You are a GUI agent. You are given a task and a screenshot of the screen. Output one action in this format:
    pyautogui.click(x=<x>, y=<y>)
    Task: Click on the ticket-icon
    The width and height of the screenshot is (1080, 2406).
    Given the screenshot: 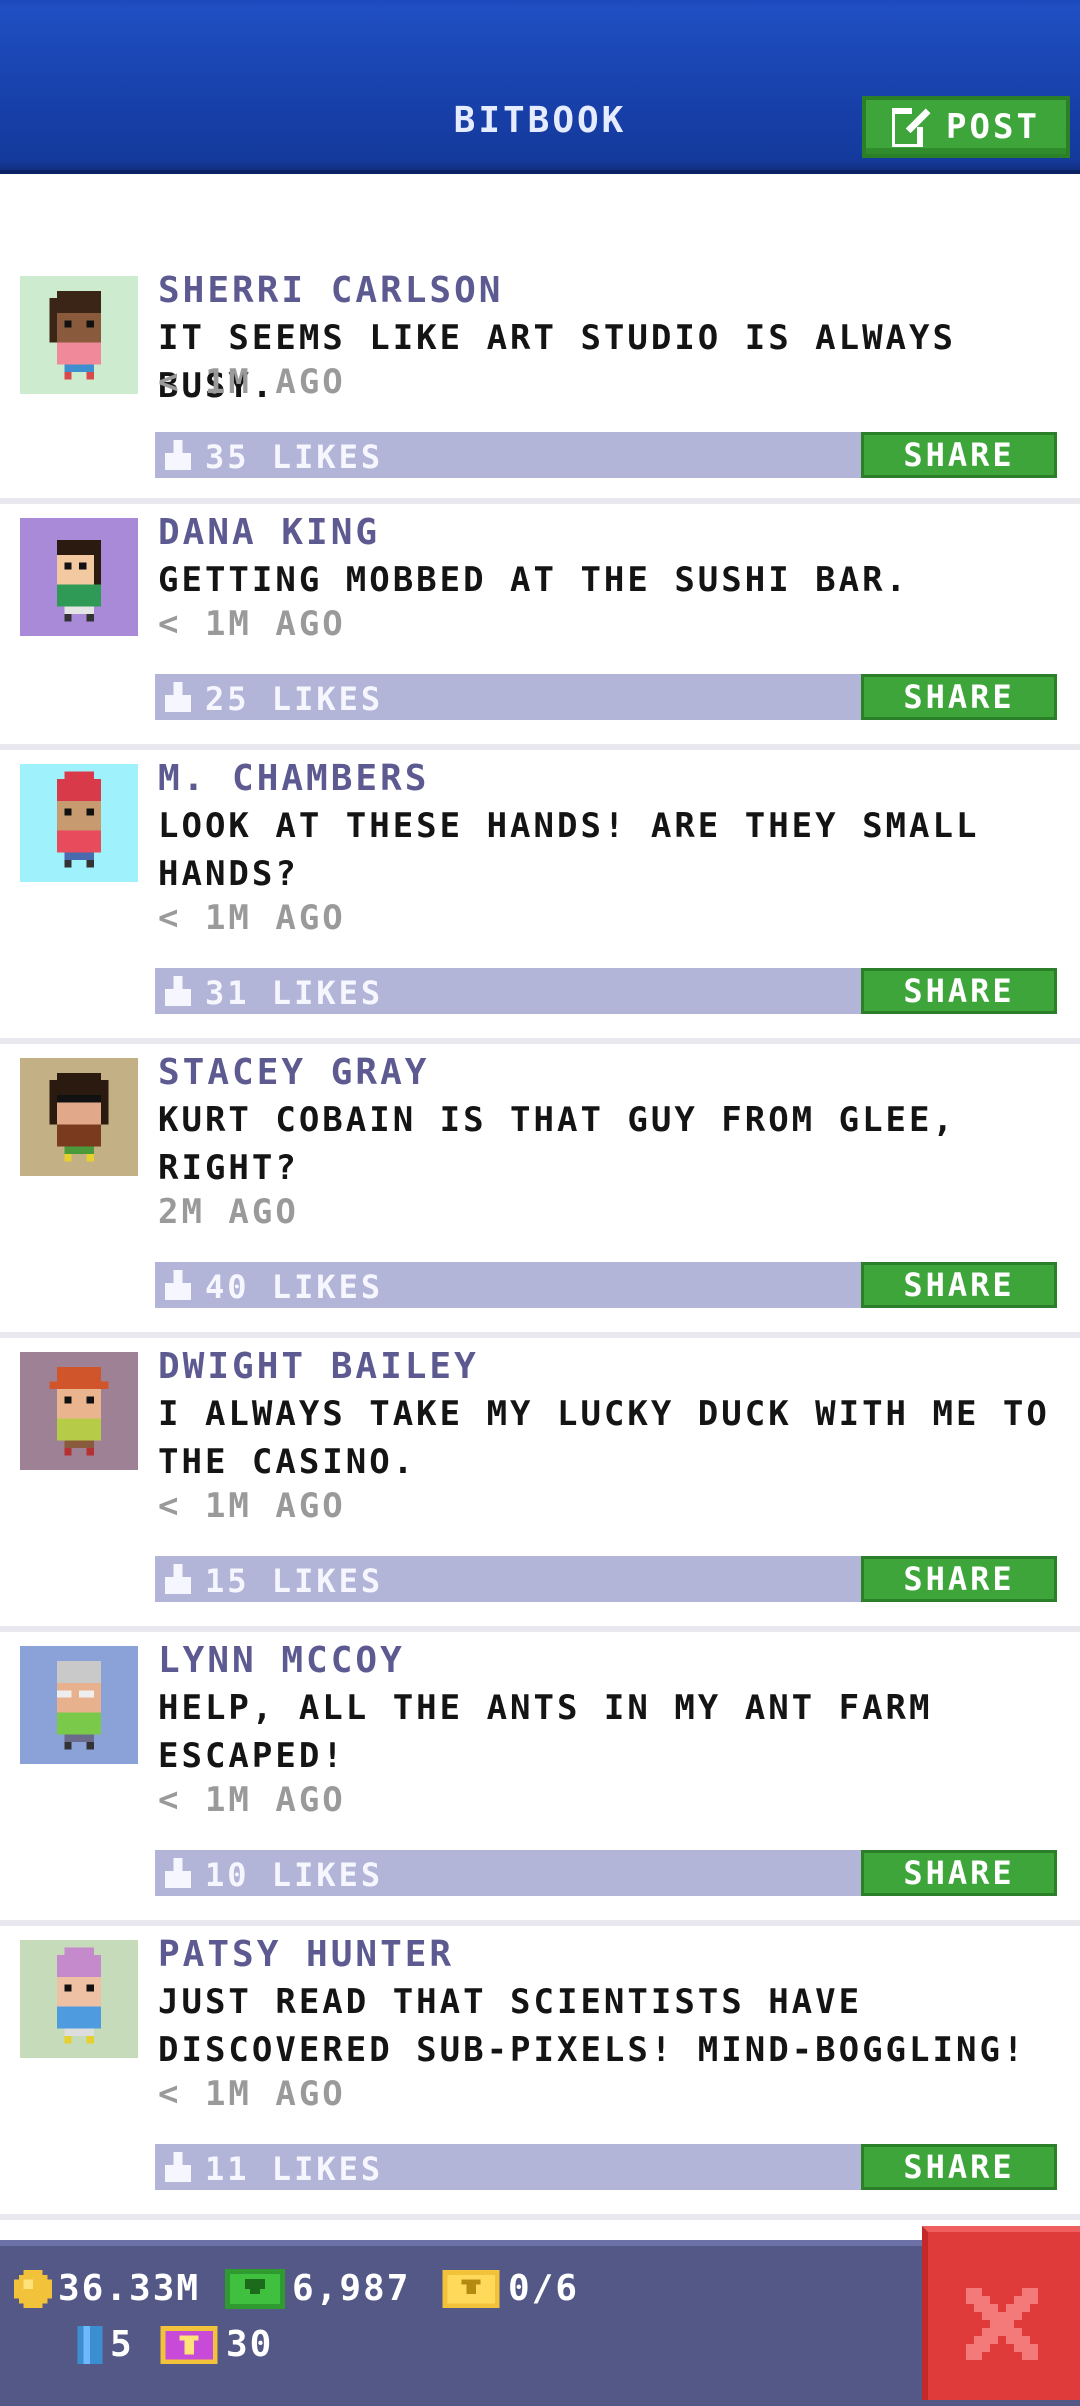 What is the action you would take?
    pyautogui.click(x=471, y=2288)
    